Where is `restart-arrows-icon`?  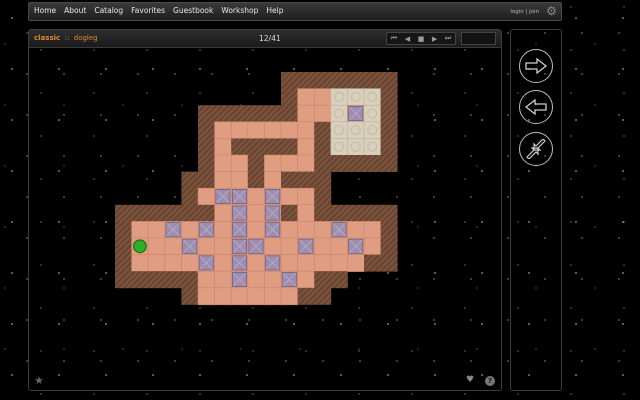 restart-arrows-icon is located at coordinates (536, 149).